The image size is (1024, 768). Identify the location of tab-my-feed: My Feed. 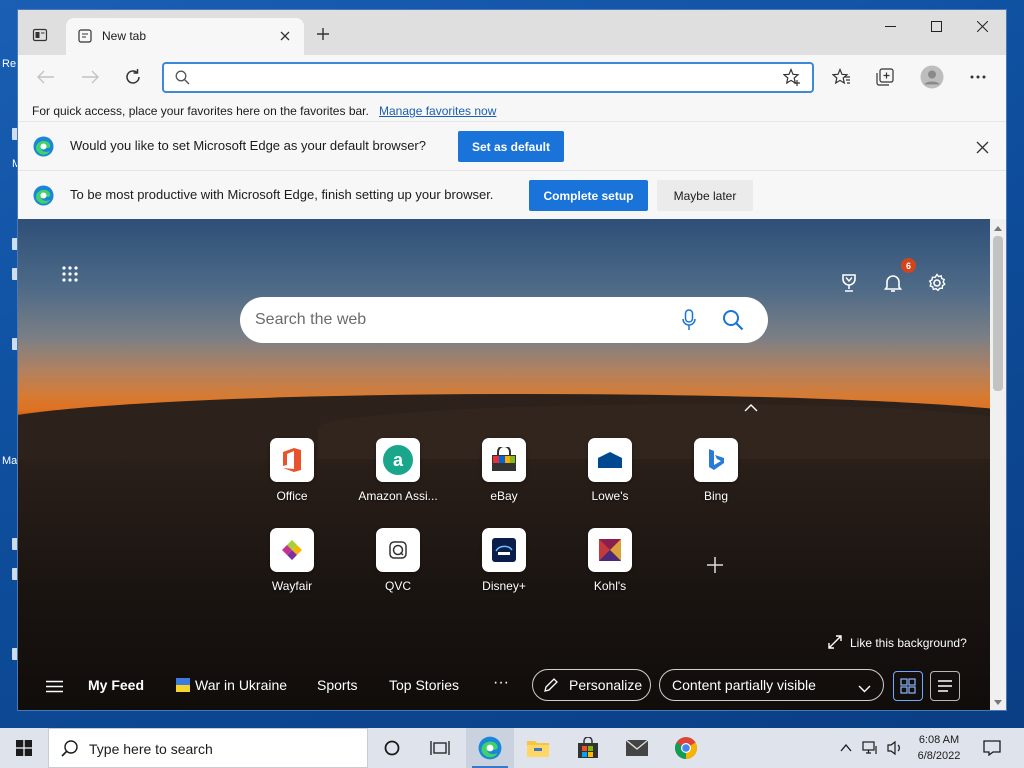
(116, 685).